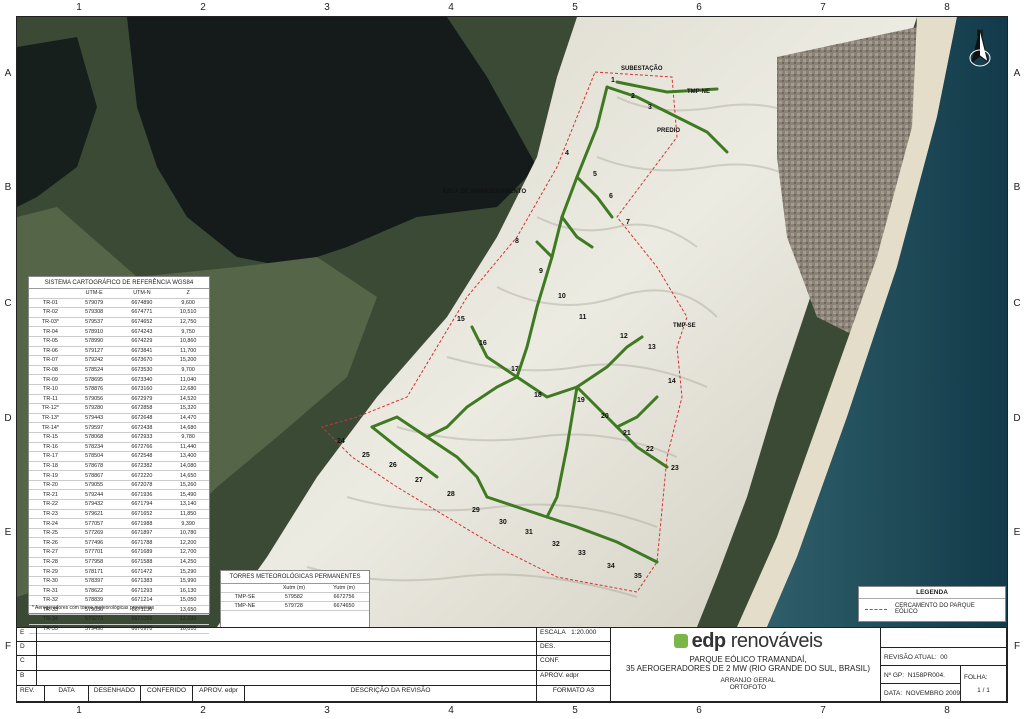 The height and width of the screenshot is (719, 1024). What do you see at coordinates (188, 600) in the screenshot?
I see `coord-cell: 15,050` at bounding box center [188, 600].